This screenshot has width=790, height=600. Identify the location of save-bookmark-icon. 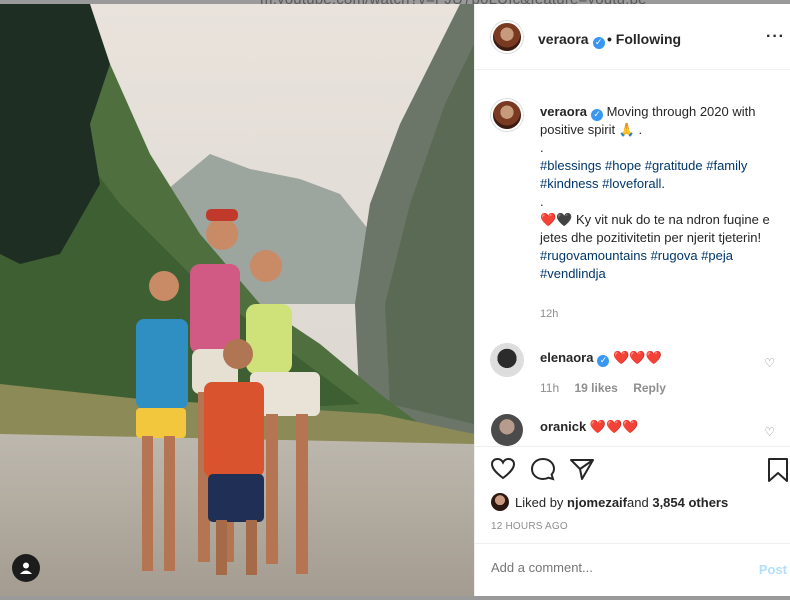
(778, 470).